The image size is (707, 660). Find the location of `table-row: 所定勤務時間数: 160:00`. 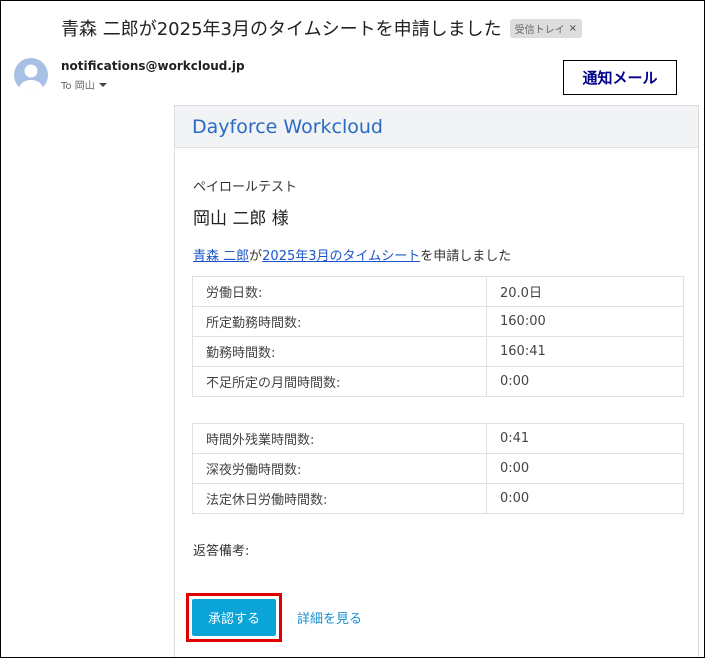

table-row: 所定勤務時間数: 160:00 is located at coordinates (438, 321).